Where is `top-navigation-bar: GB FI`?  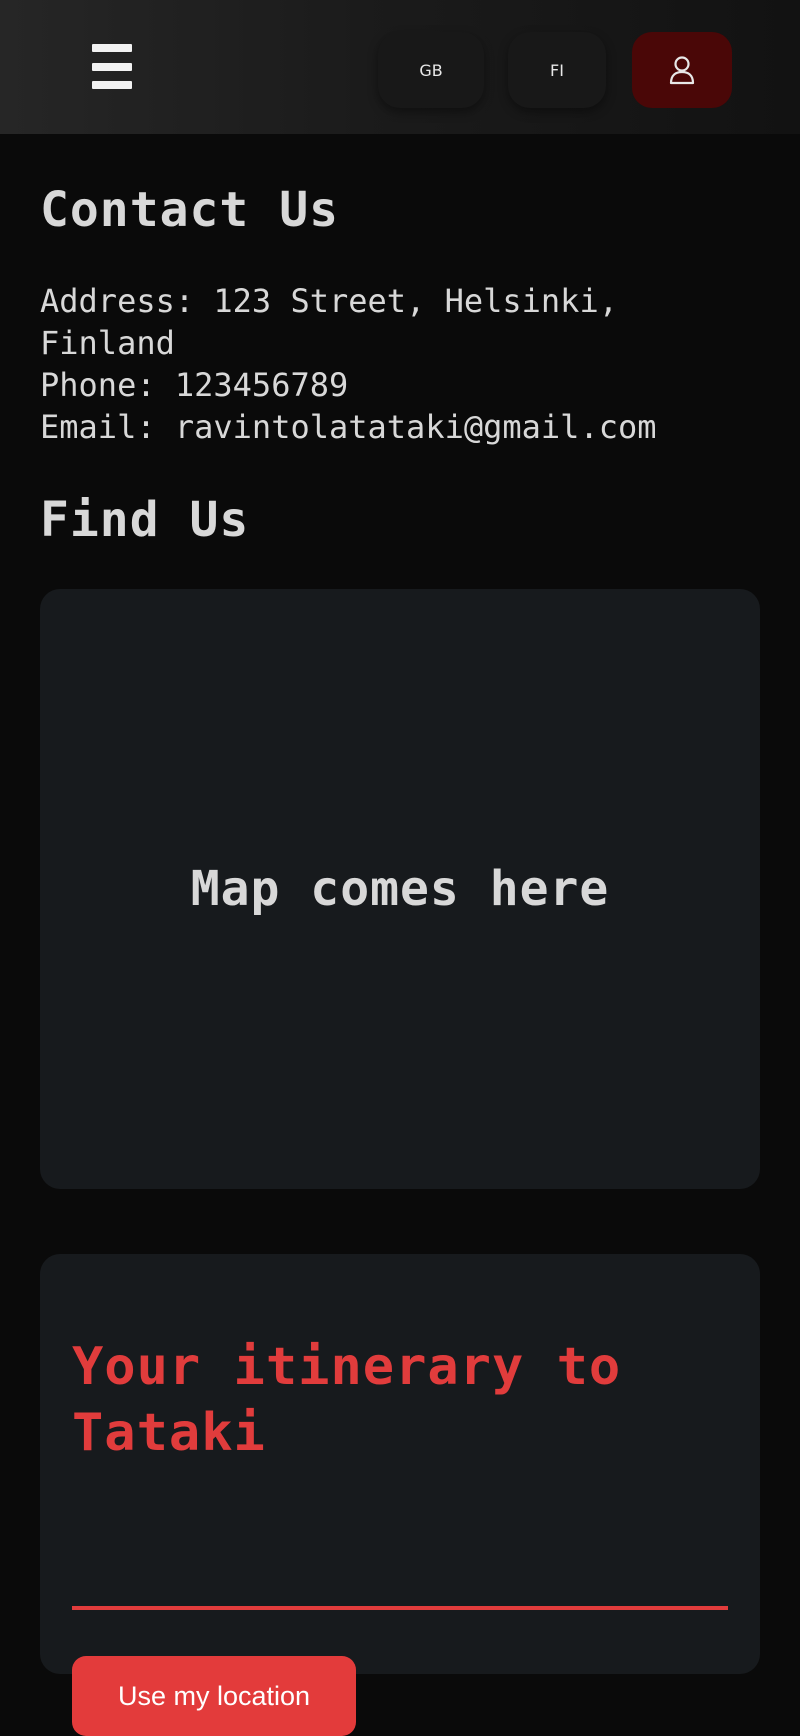 top-navigation-bar: GB FI is located at coordinates (400, 67).